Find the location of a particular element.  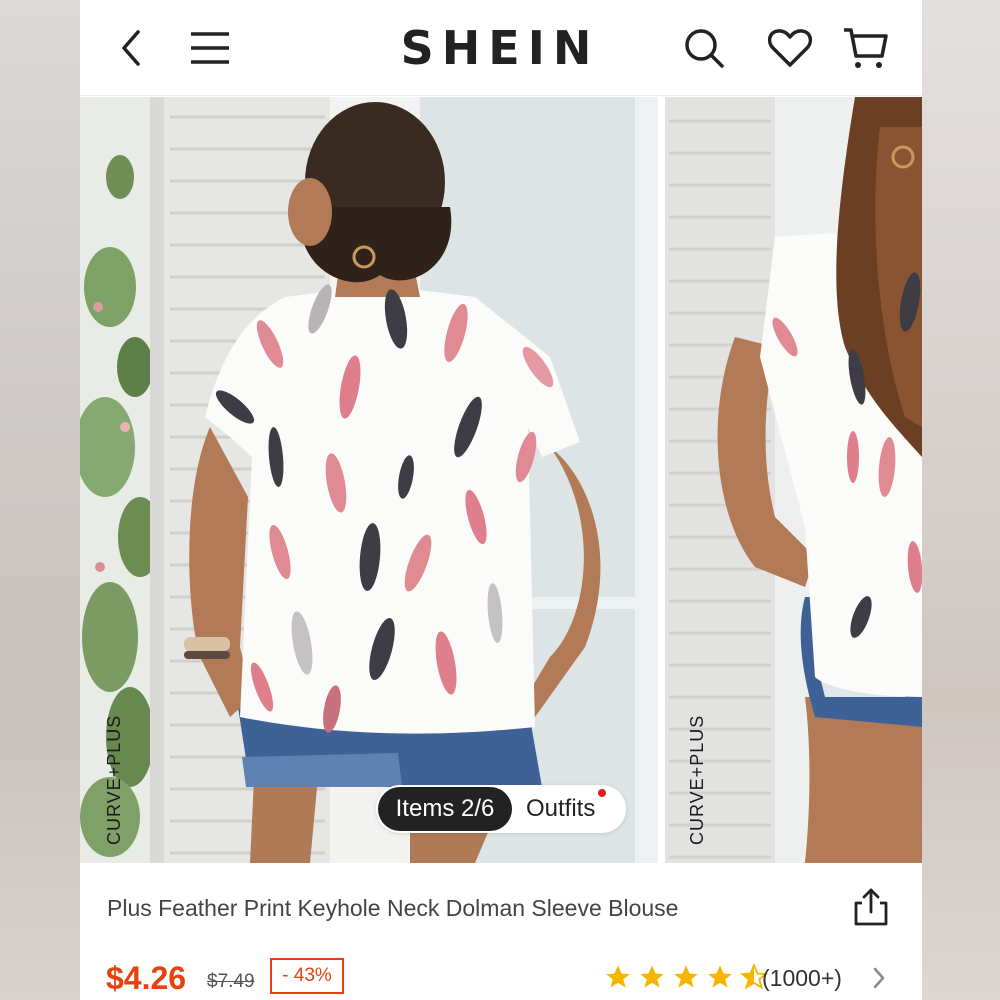

share-button is located at coordinates (871, 907).